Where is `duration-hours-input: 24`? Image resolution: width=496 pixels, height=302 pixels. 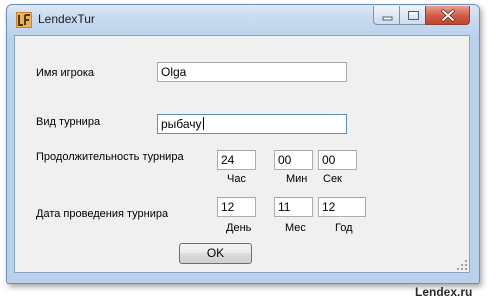 duration-hours-input: 24 is located at coordinates (236, 160).